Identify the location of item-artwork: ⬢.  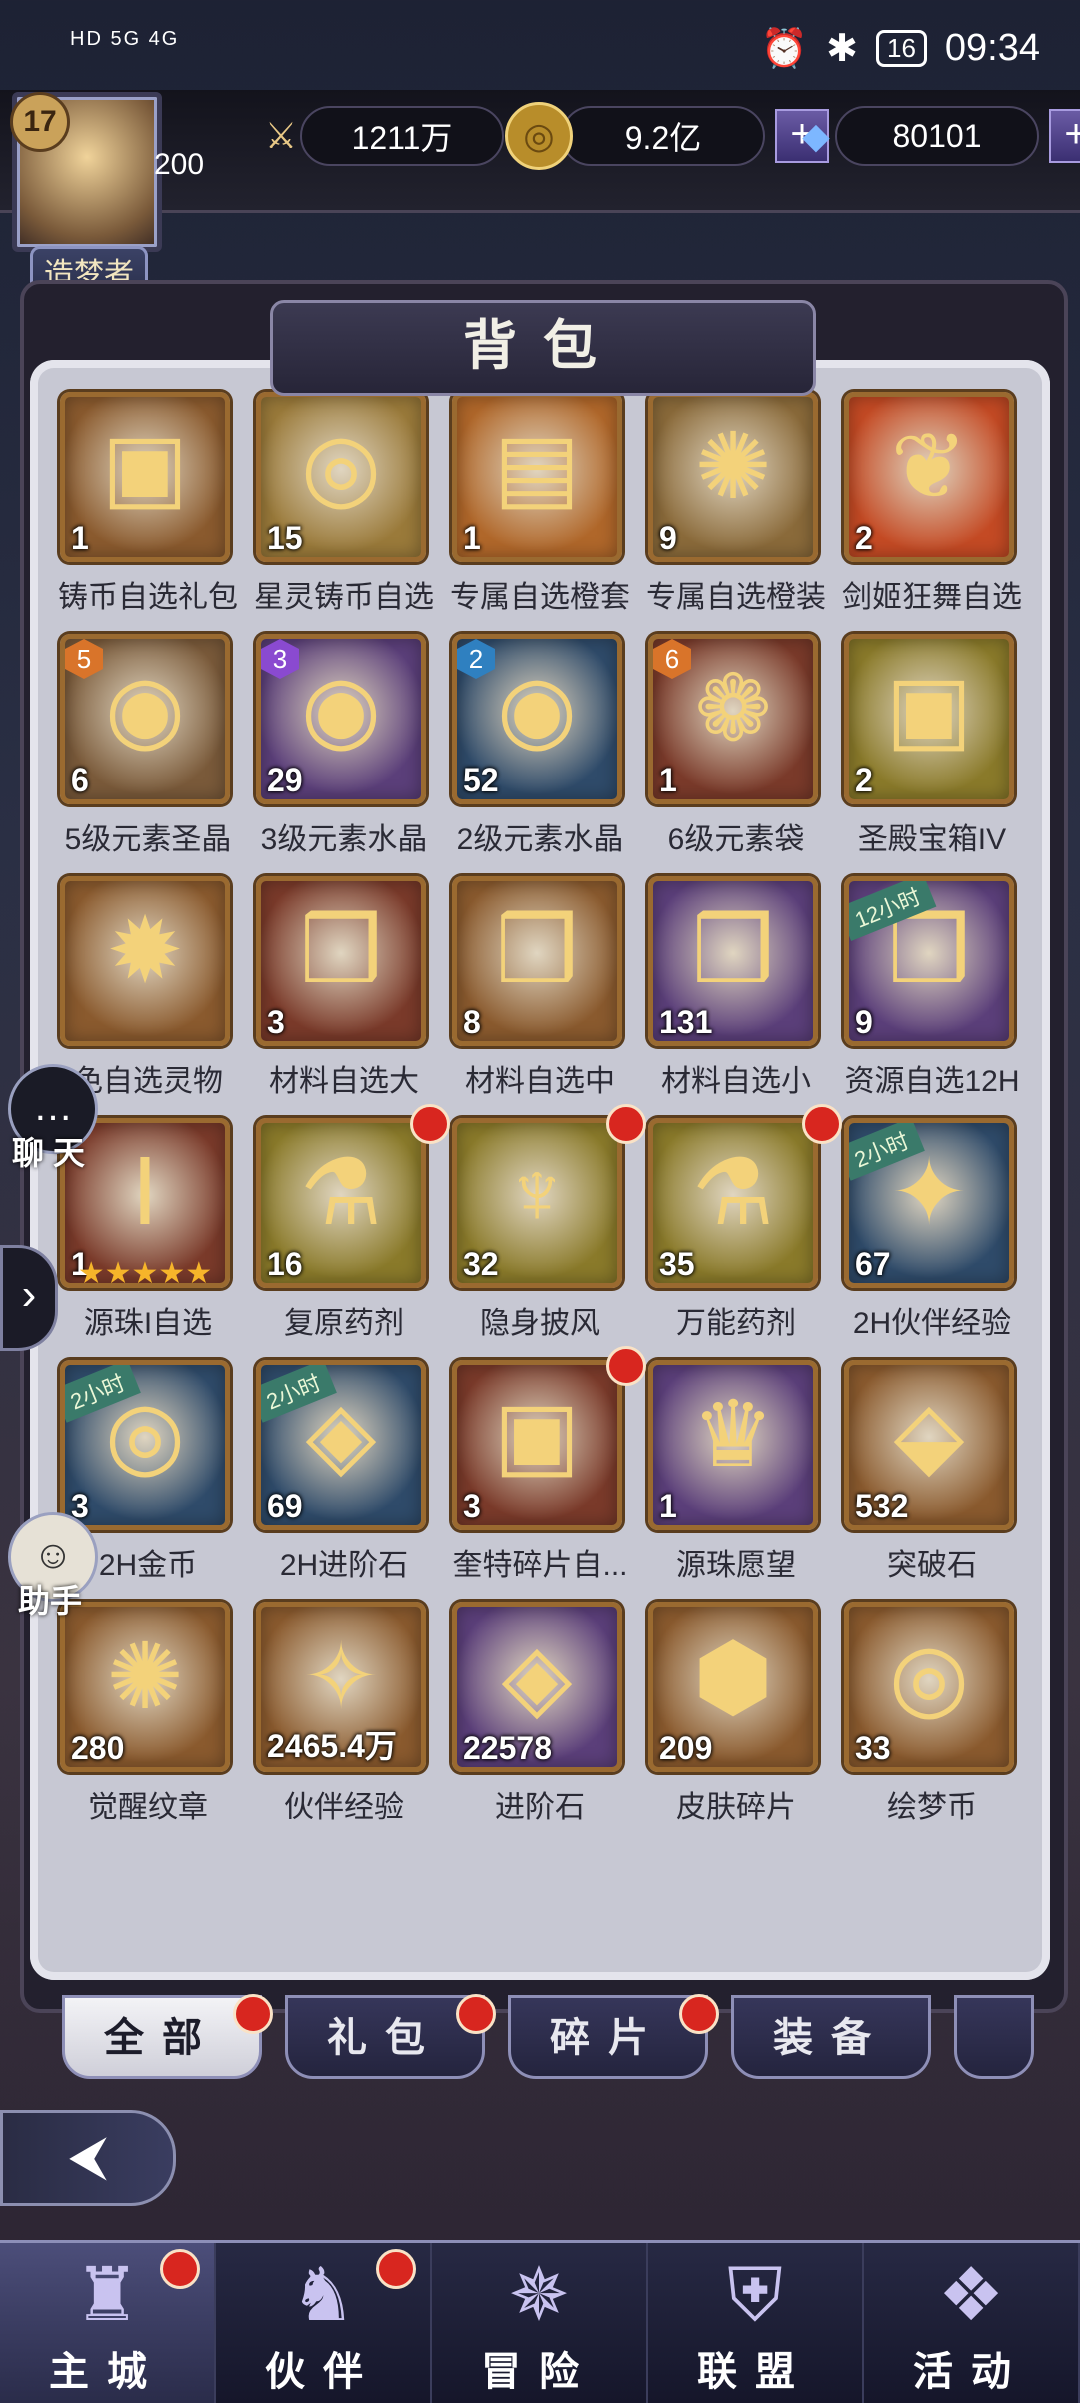
(733, 1677).